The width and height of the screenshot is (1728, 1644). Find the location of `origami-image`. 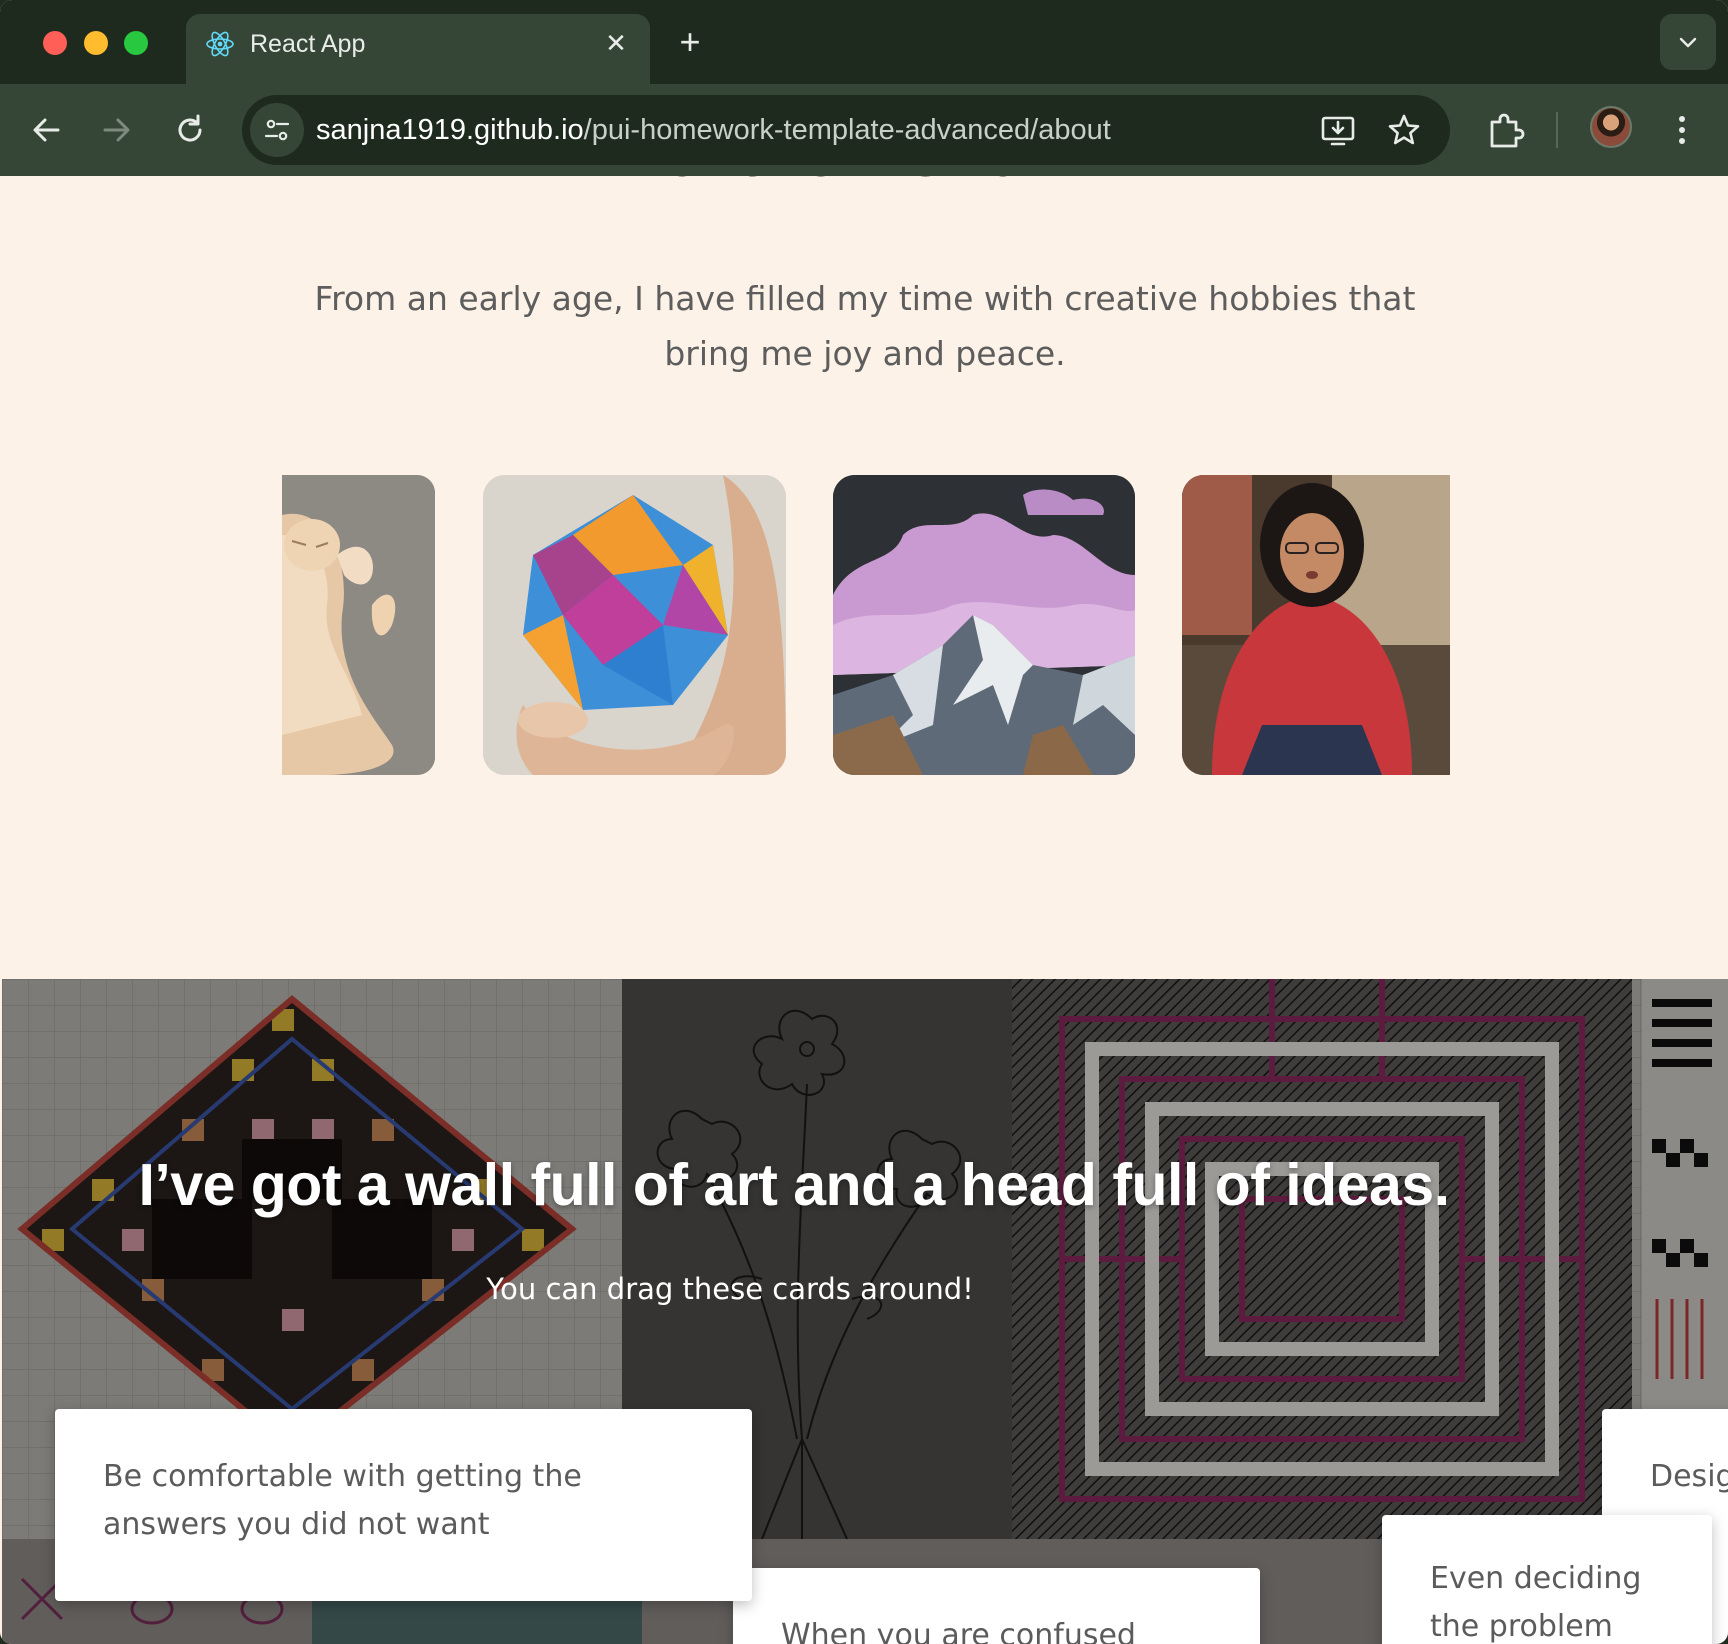

origami-image is located at coordinates (634, 625).